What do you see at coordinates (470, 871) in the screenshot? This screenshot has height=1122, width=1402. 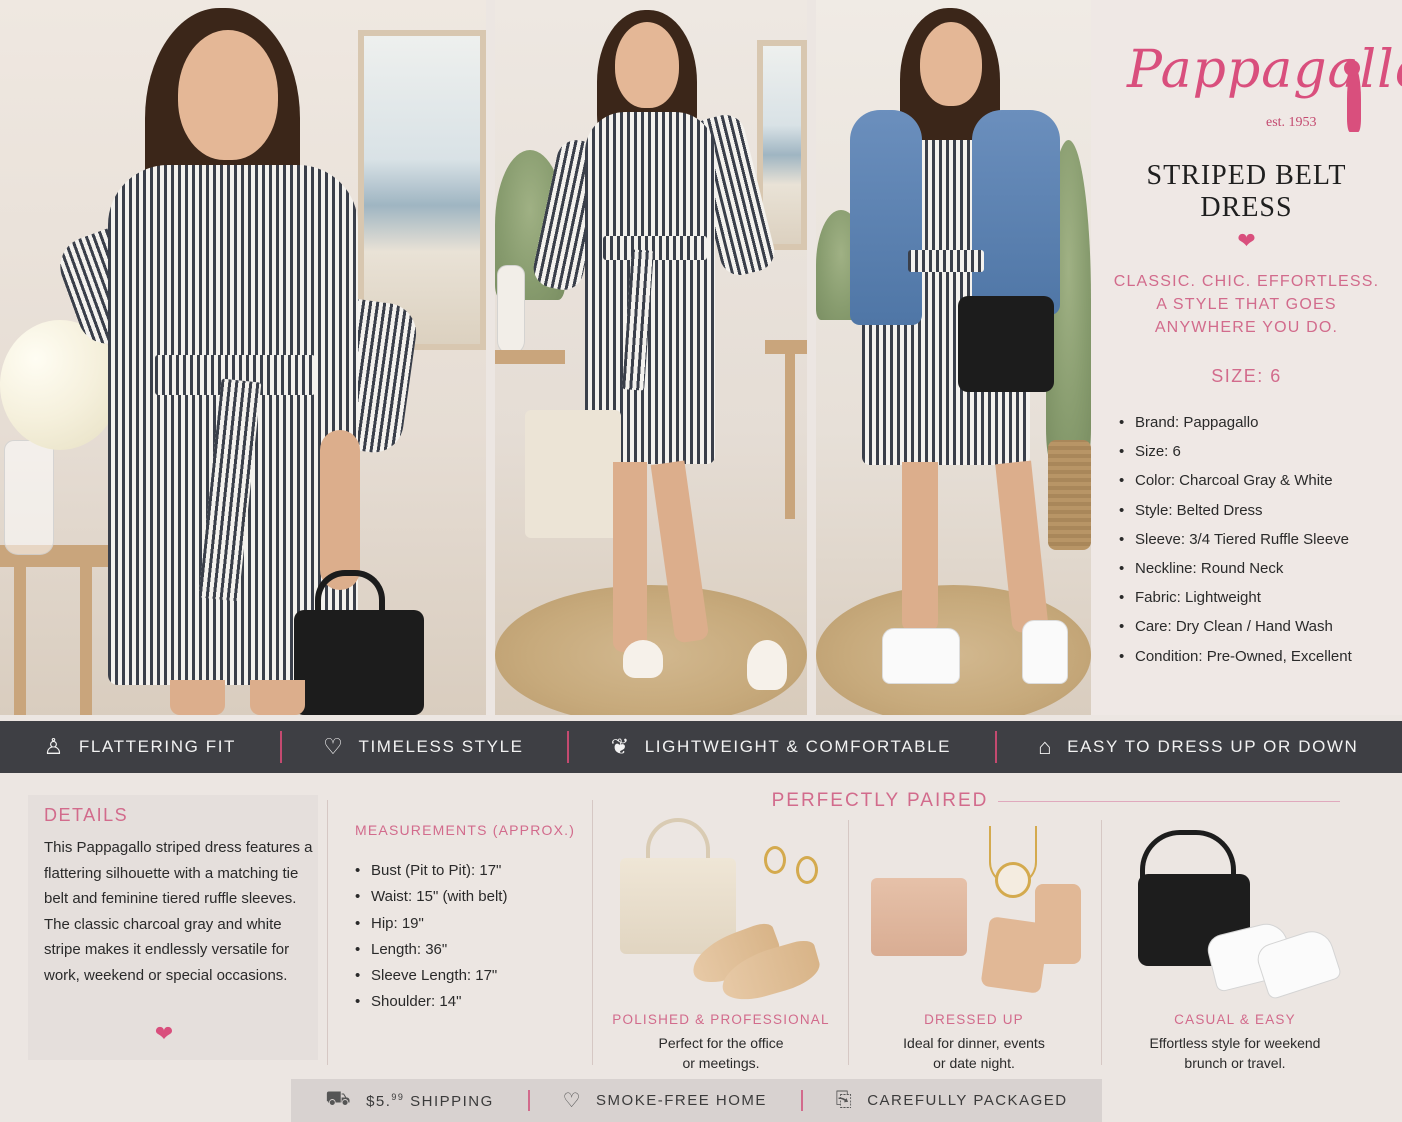 I see `measurement-item: Bust (Pit to Pit): 17"` at bounding box center [470, 871].